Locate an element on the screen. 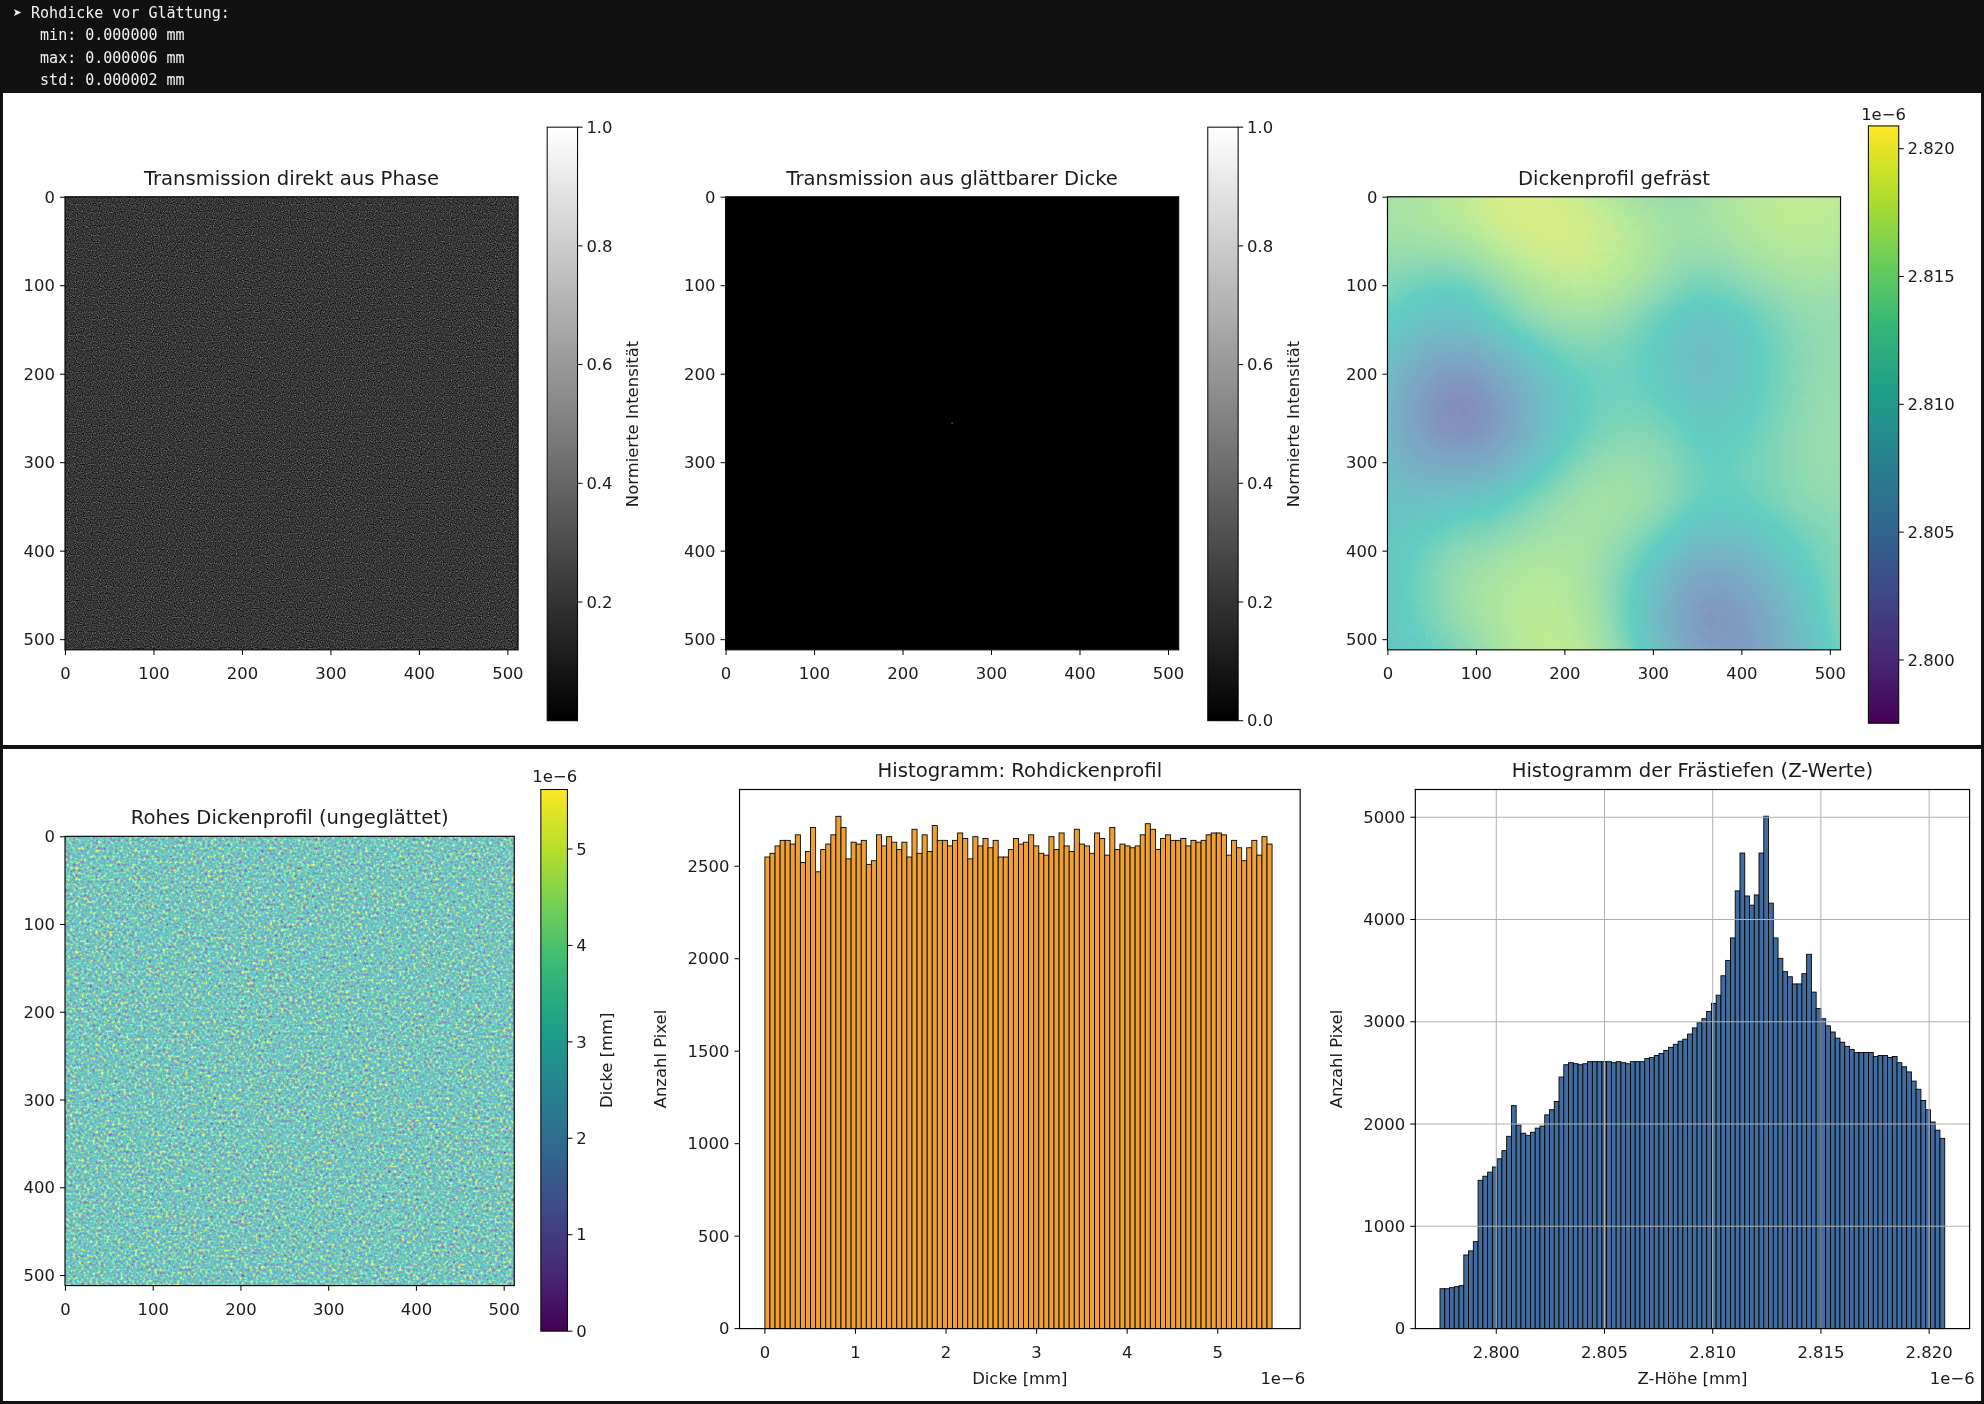 The height and width of the screenshot is (1404, 1984). tick-label: 1500 is located at coordinates (708, 1051).